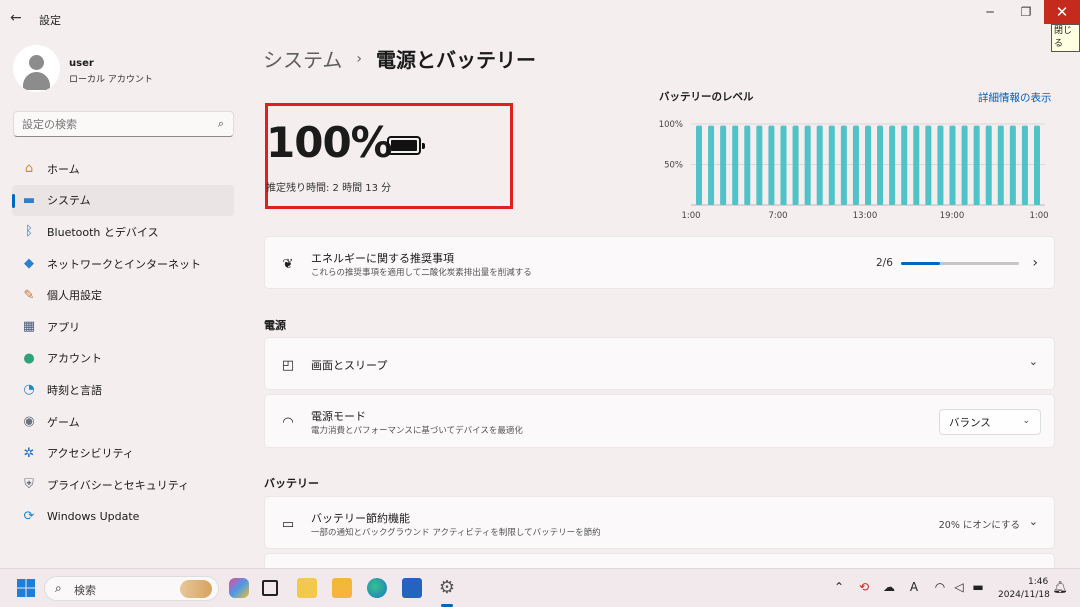  What do you see at coordinates (109, 124) in the screenshot?
I see `search-input` at bounding box center [109, 124].